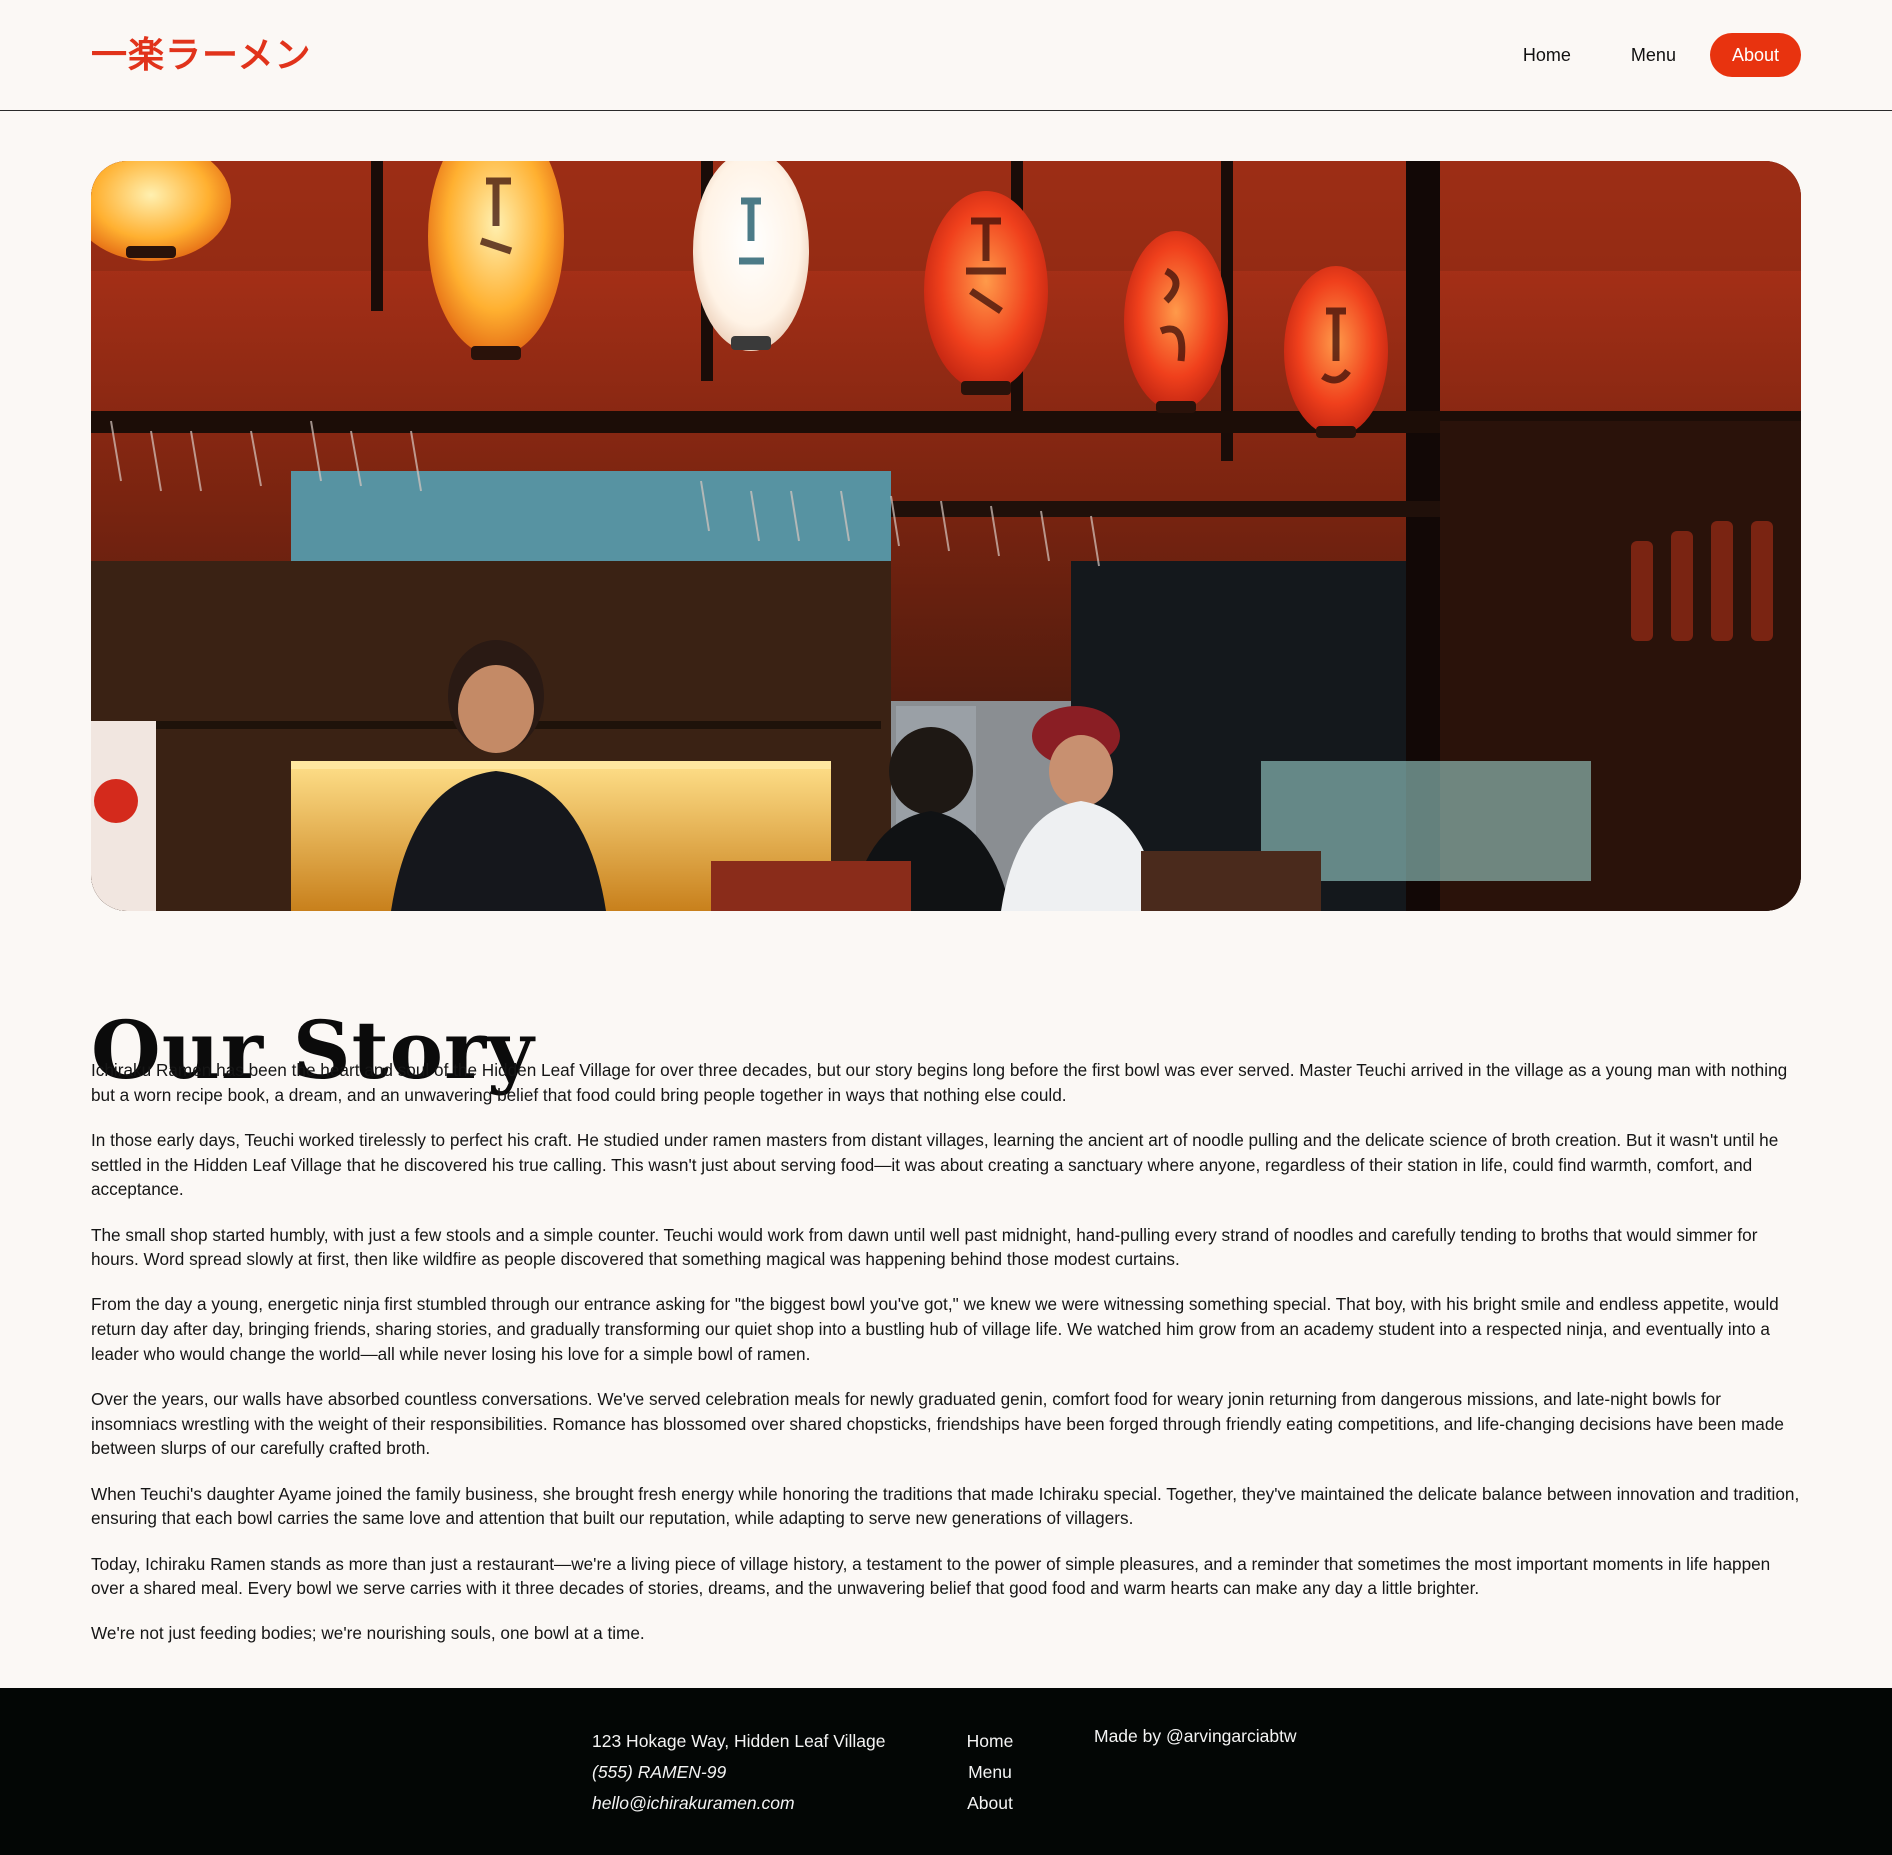  I want to click on footer-menu-link: Menu, so click(990, 1772).